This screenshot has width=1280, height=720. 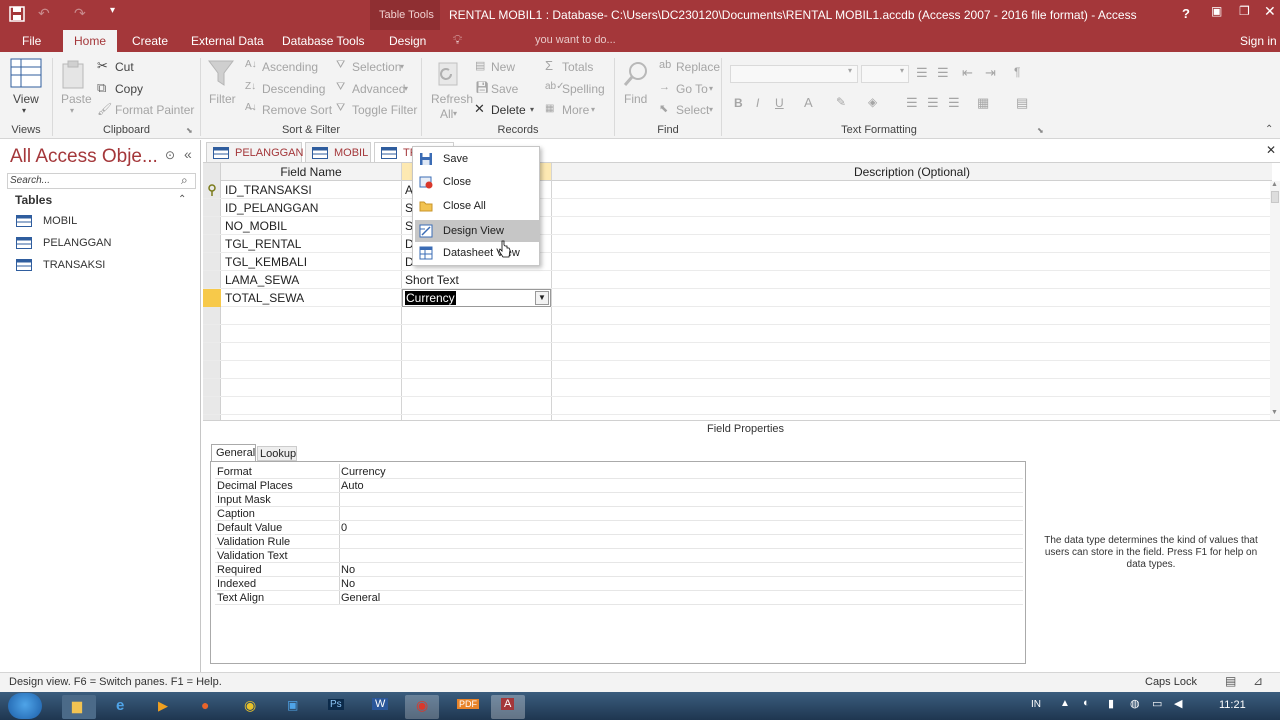 What do you see at coordinates (737, 298) in the screenshot?
I see `table-row-selected: TOTAL_SEWA Currency ▼` at bounding box center [737, 298].